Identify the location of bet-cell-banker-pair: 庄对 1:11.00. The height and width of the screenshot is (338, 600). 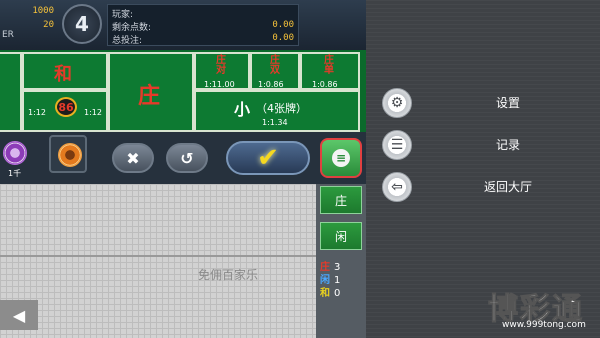
(222, 71).